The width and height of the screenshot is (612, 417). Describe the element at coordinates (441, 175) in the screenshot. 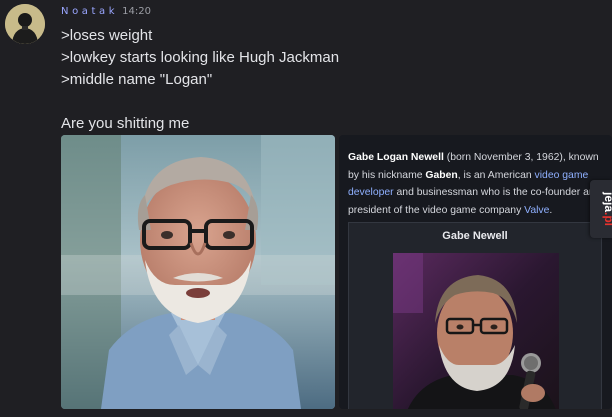

I see `wiki-nickname: Gaben` at that location.